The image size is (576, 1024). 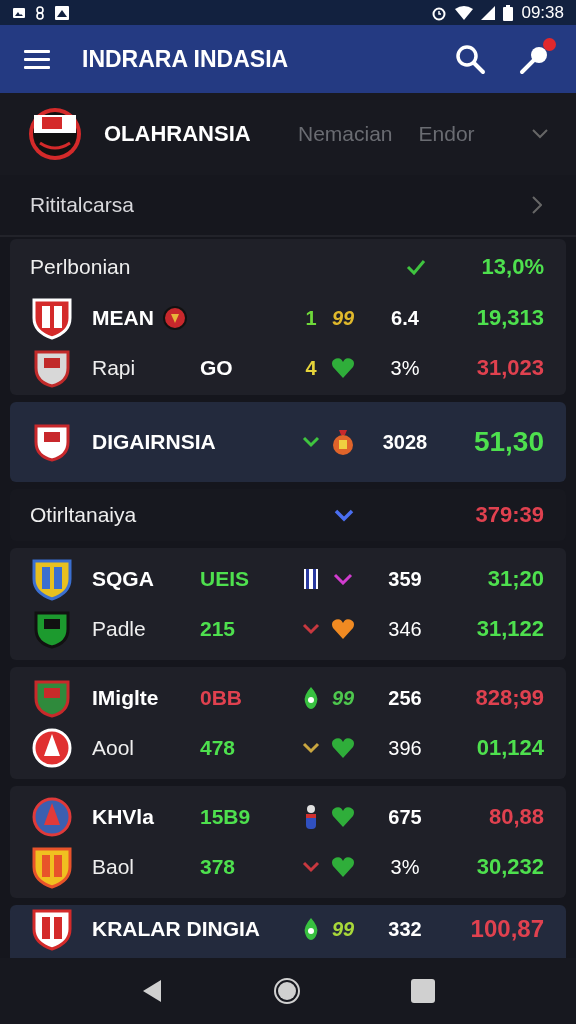 What do you see at coordinates (186, 59) in the screenshot?
I see `app-title: INDRARA INDASIA` at bounding box center [186, 59].